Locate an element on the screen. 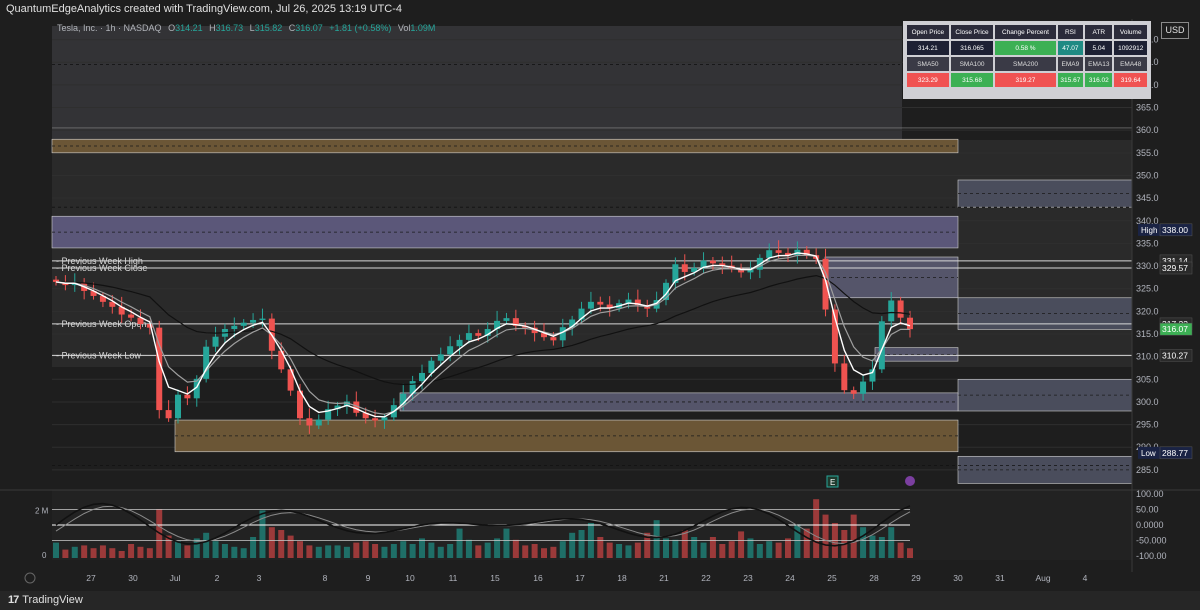 The width and height of the screenshot is (1200, 610). time-tick-label: 17 is located at coordinates (580, 578).